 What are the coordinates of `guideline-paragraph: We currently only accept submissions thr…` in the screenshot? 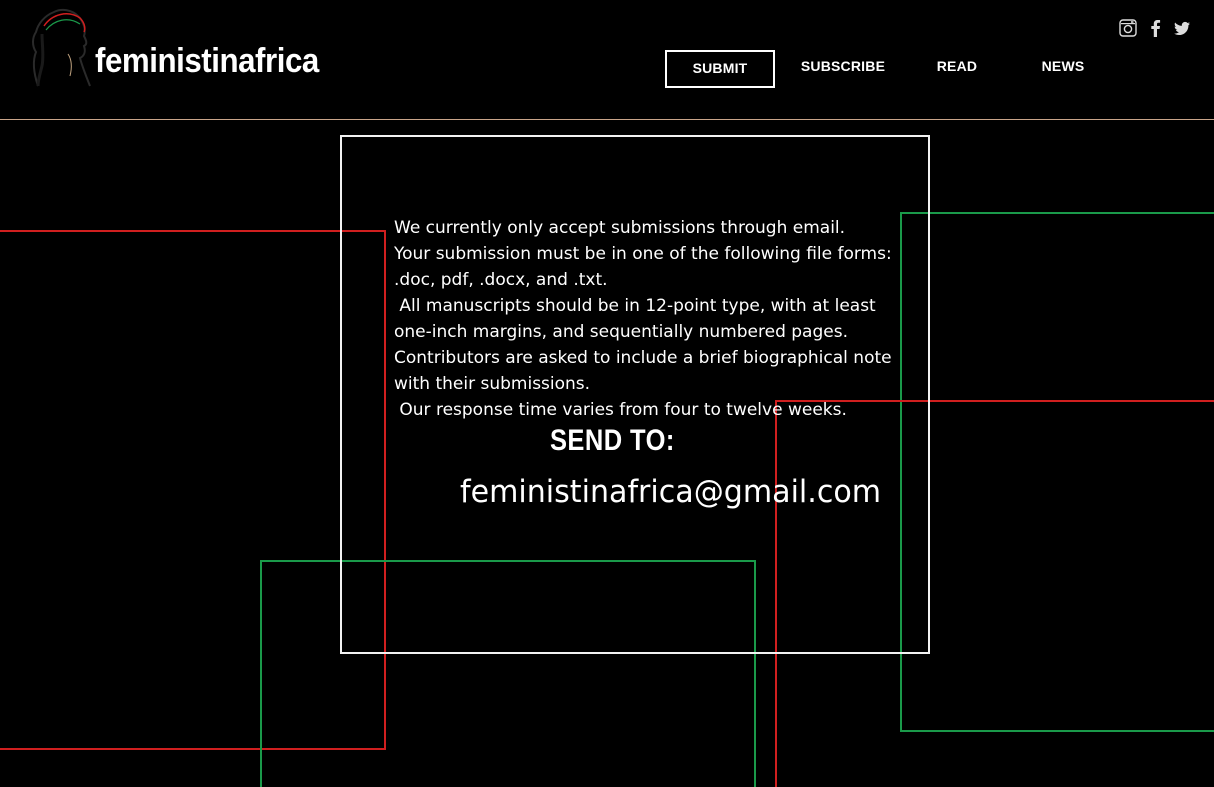 It's located at (620, 228).